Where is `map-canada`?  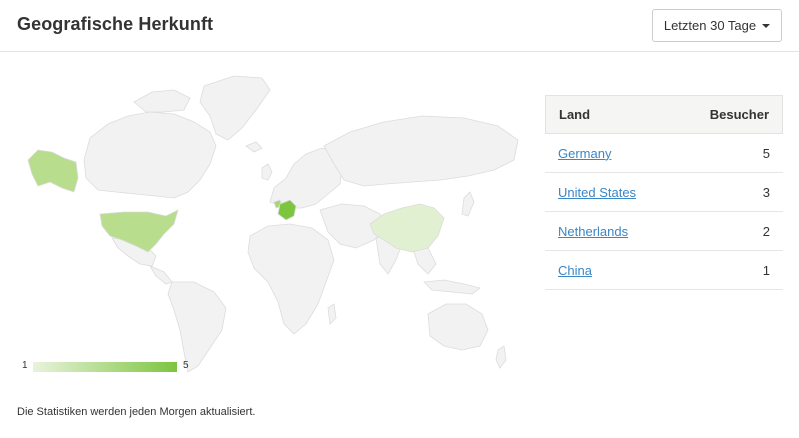 map-canada is located at coordinates (150, 155).